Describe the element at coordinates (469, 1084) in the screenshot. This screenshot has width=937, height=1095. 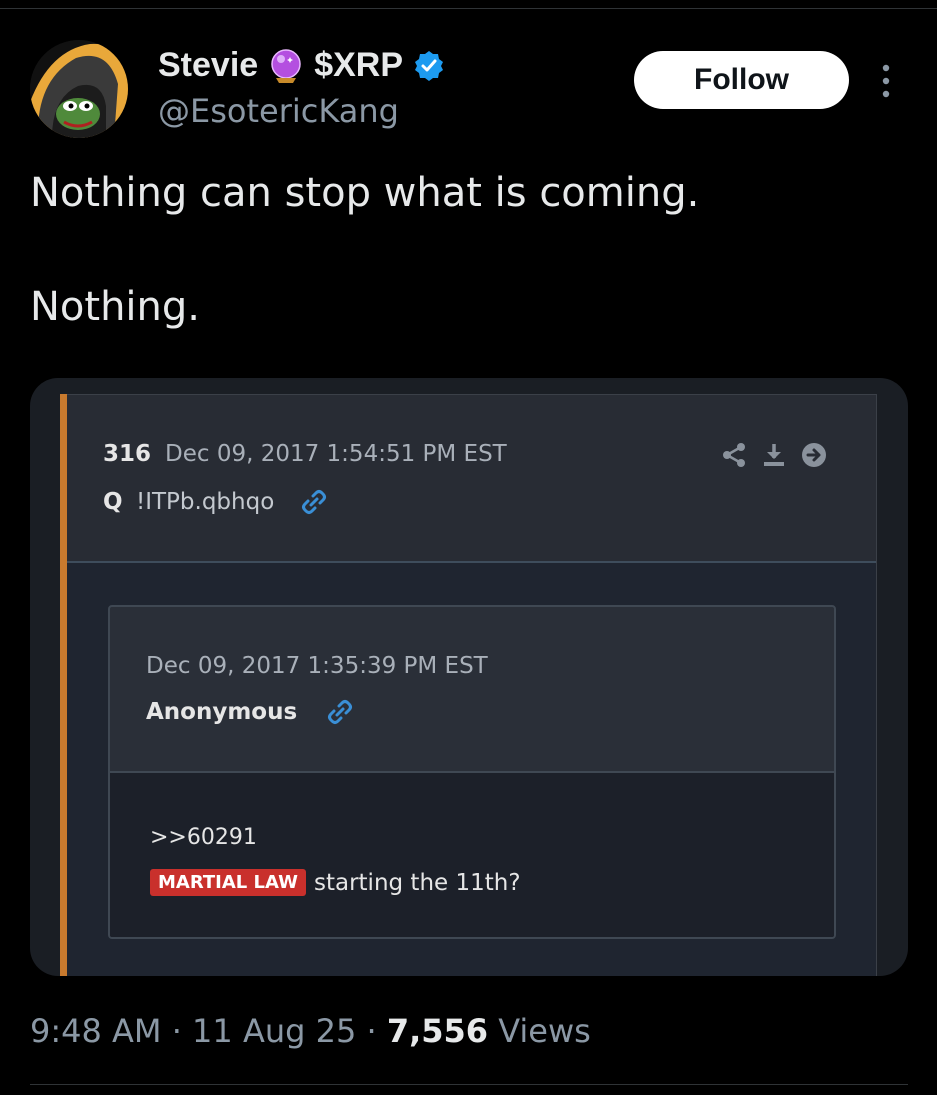
I see `bottom-divider` at that location.